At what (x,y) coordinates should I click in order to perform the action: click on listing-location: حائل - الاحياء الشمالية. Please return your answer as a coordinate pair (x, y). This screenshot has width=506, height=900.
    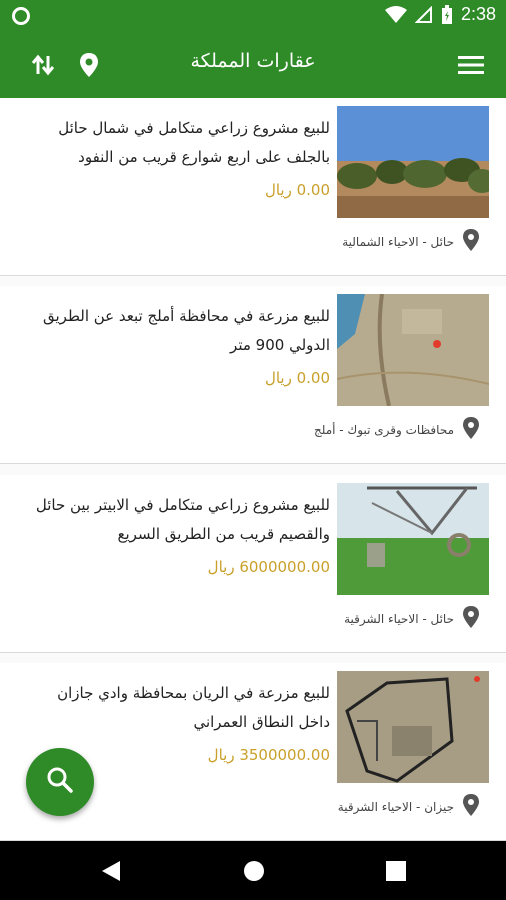
    Looking at the image, I should click on (411, 242).